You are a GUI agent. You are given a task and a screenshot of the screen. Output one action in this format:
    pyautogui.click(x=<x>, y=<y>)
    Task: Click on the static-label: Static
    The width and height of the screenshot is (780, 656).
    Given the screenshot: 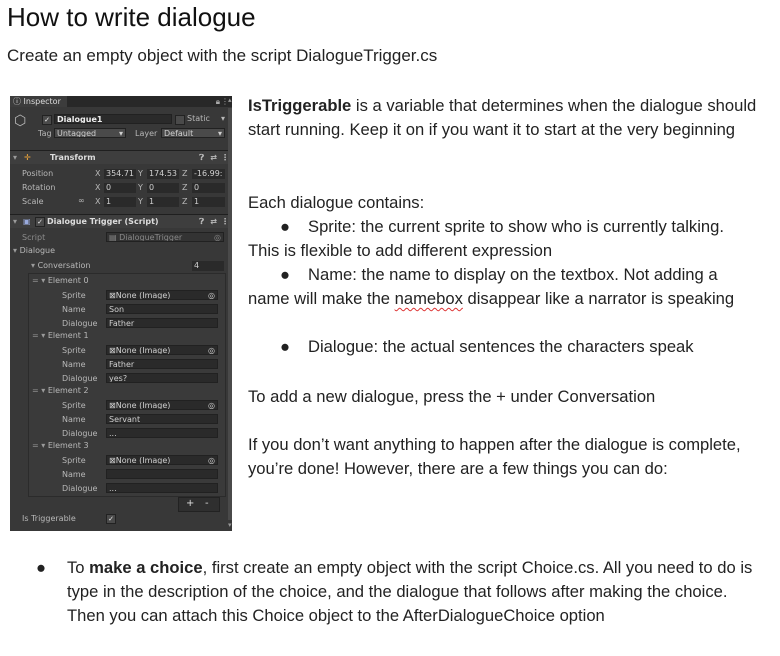 What is the action you would take?
    pyautogui.click(x=198, y=118)
    